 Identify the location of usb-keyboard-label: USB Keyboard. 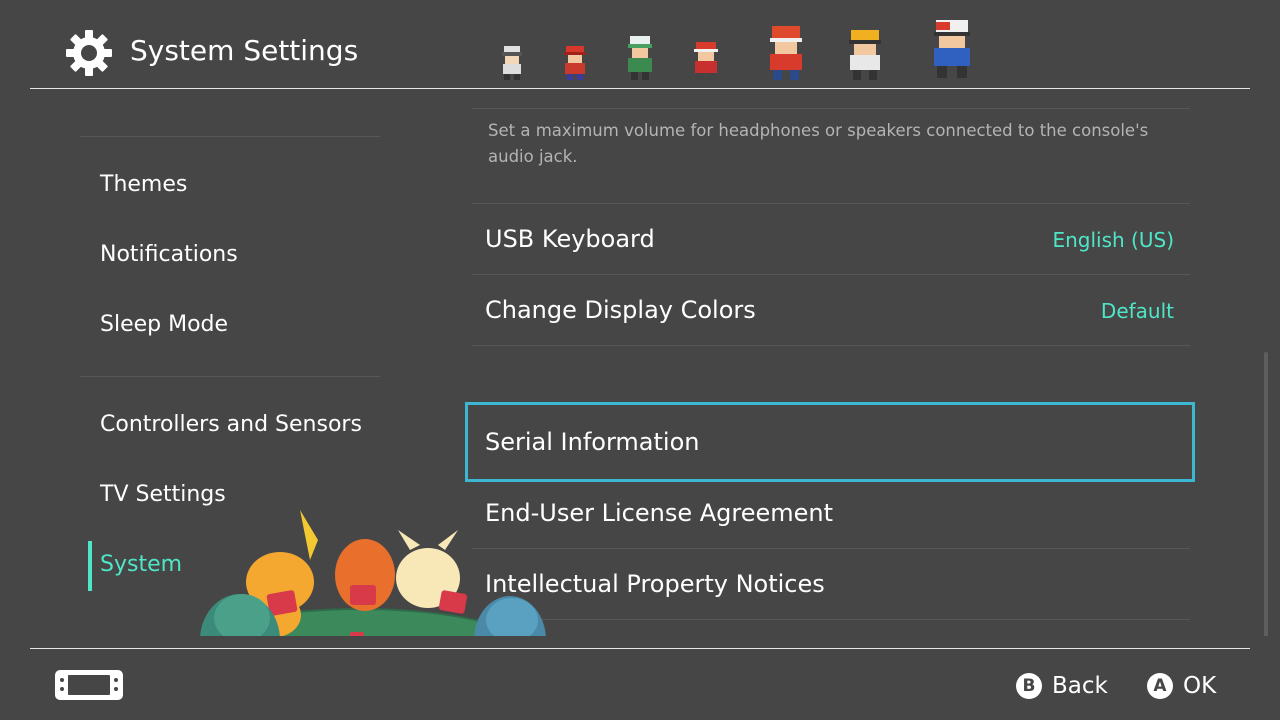
(570, 239).